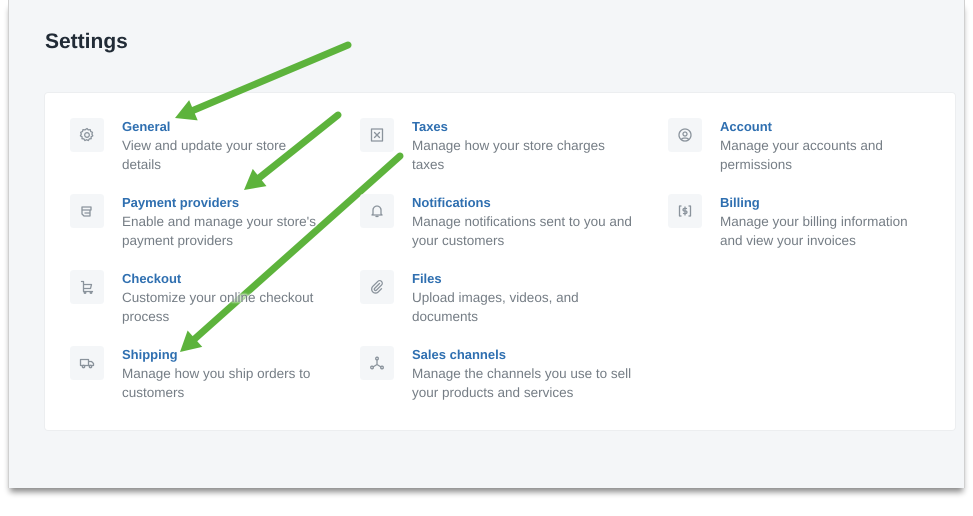 This screenshot has width=973, height=516. I want to click on settings-link: Account, so click(746, 127).